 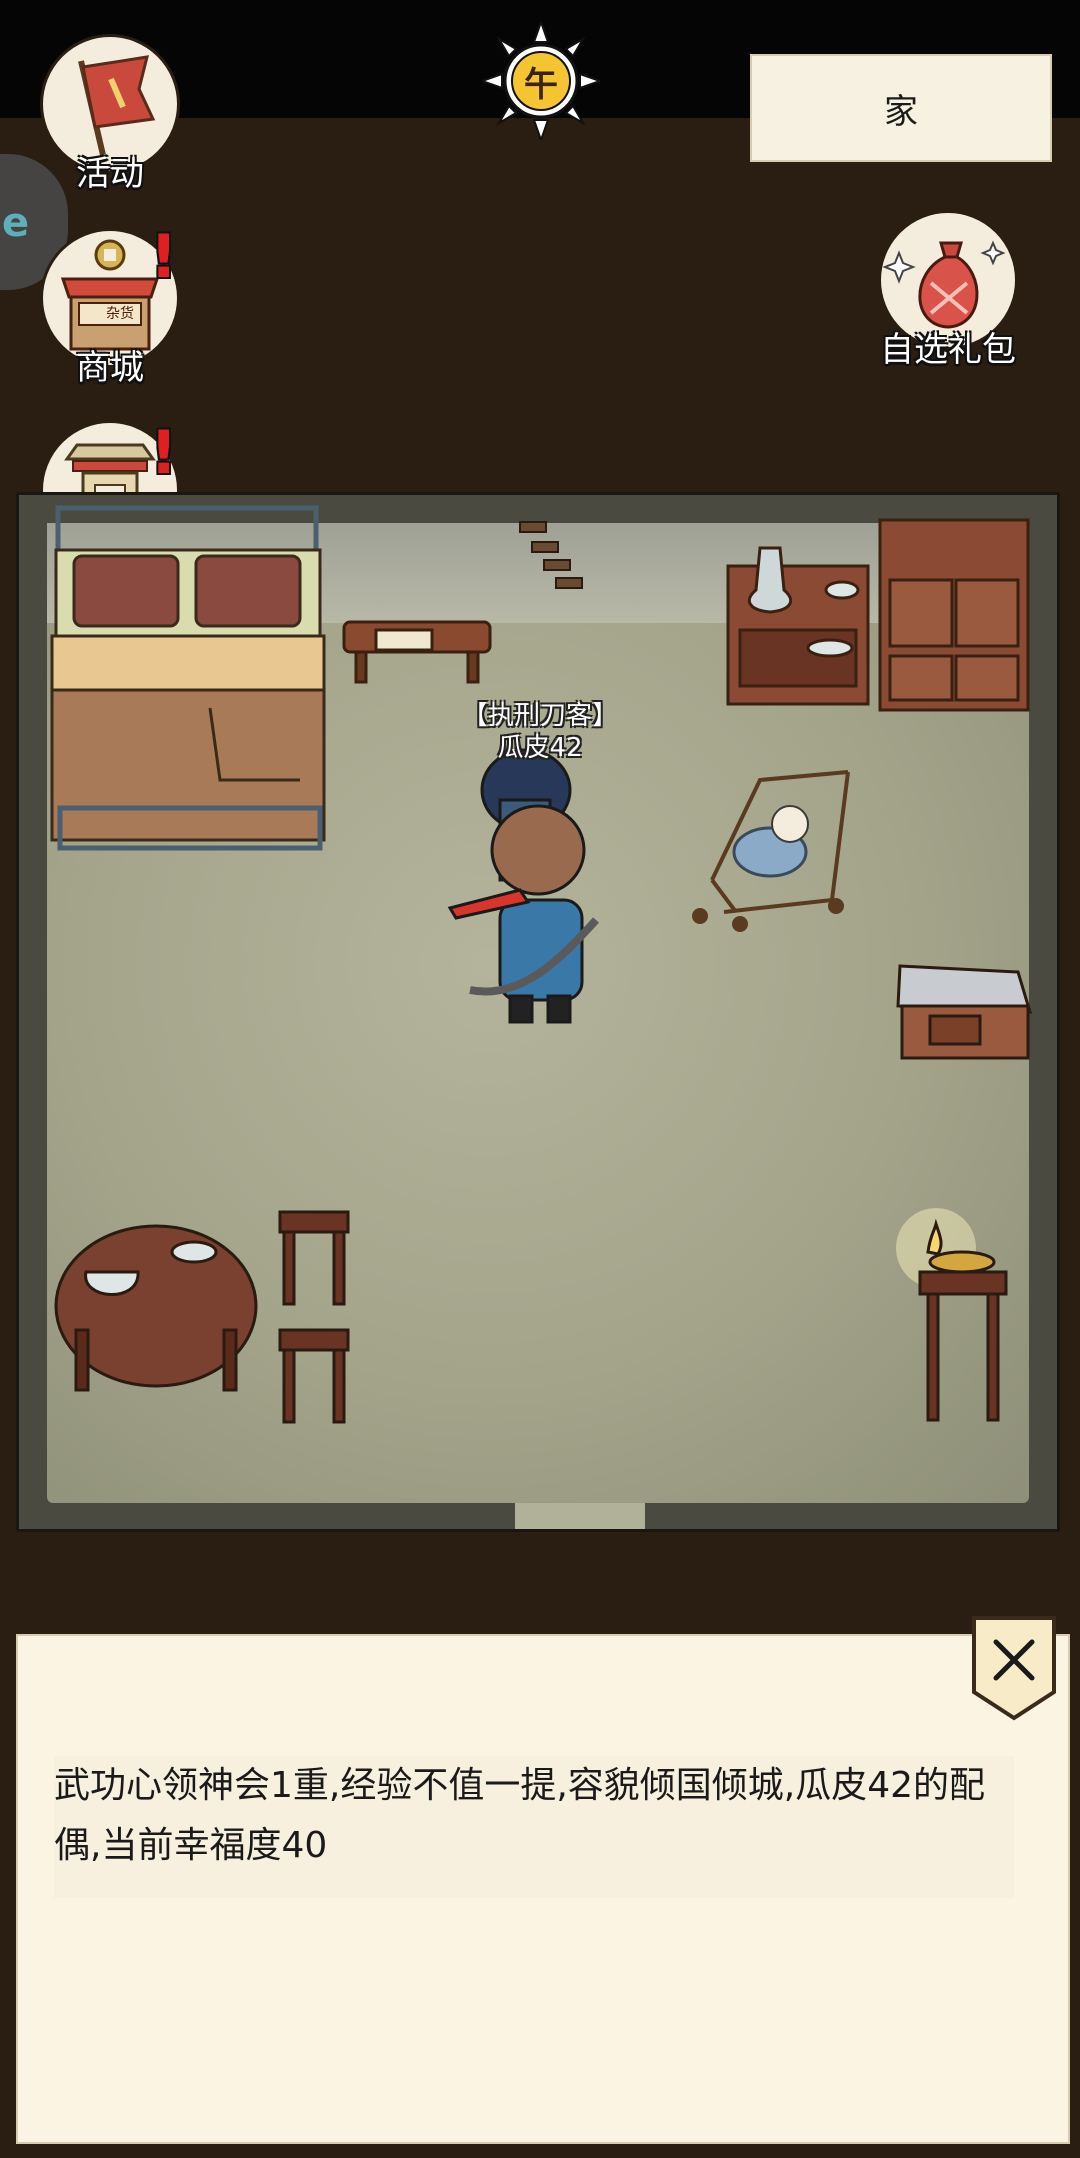 I want to click on character-name: 瓜皮42, so click(x=540, y=748).